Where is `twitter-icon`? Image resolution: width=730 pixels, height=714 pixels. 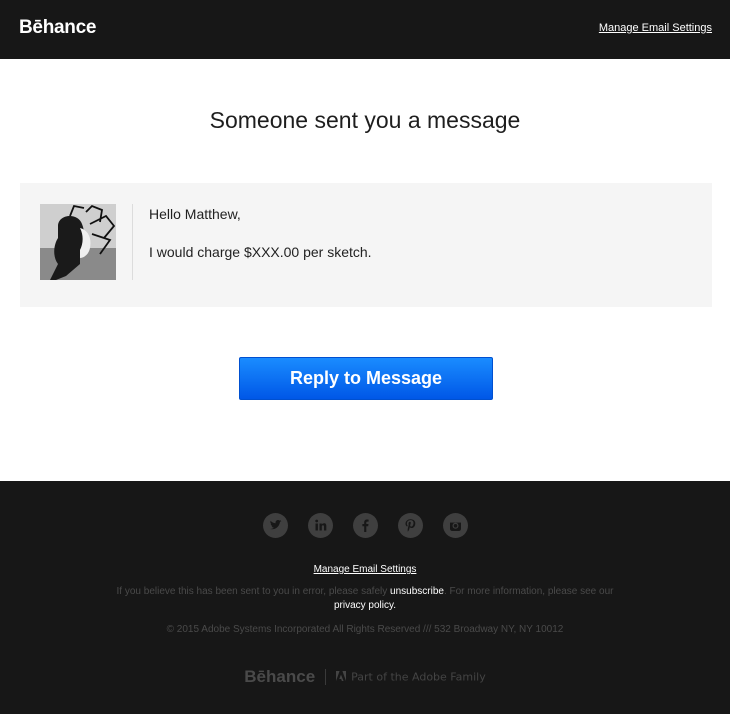
twitter-icon is located at coordinates (275, 525).